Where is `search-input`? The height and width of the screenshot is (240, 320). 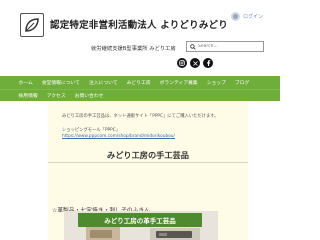
search-input is located at coordinates (230, 46).